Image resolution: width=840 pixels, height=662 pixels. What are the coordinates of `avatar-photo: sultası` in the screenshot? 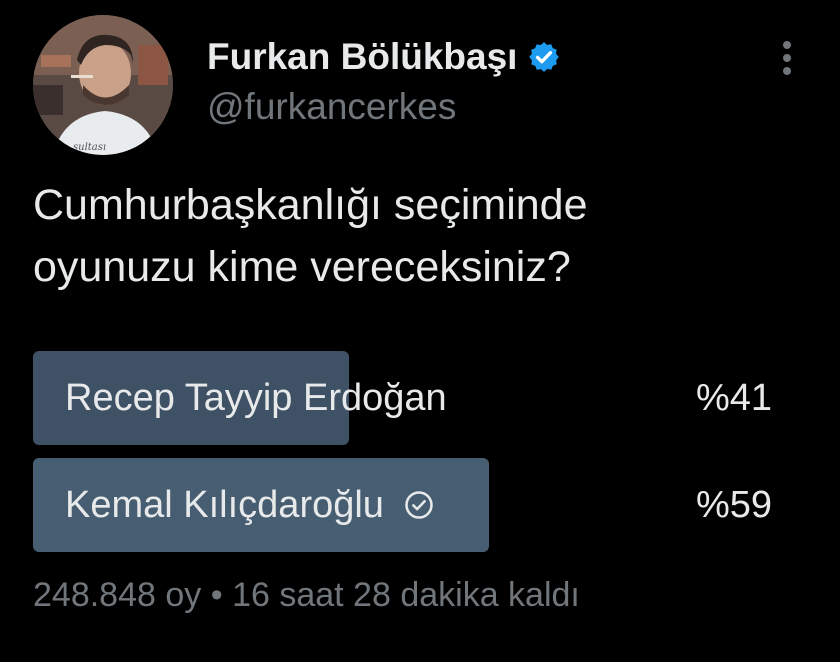 It's located at (103, 85).